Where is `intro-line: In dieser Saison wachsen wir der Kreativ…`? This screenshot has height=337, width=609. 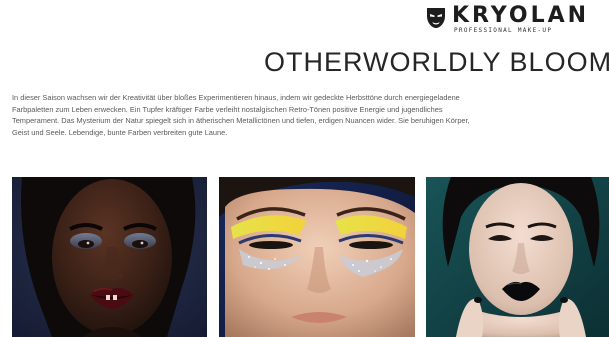 intro-line: In dieser Saison wachsen wir der Kreativ… is located at coordinates (236, 97).